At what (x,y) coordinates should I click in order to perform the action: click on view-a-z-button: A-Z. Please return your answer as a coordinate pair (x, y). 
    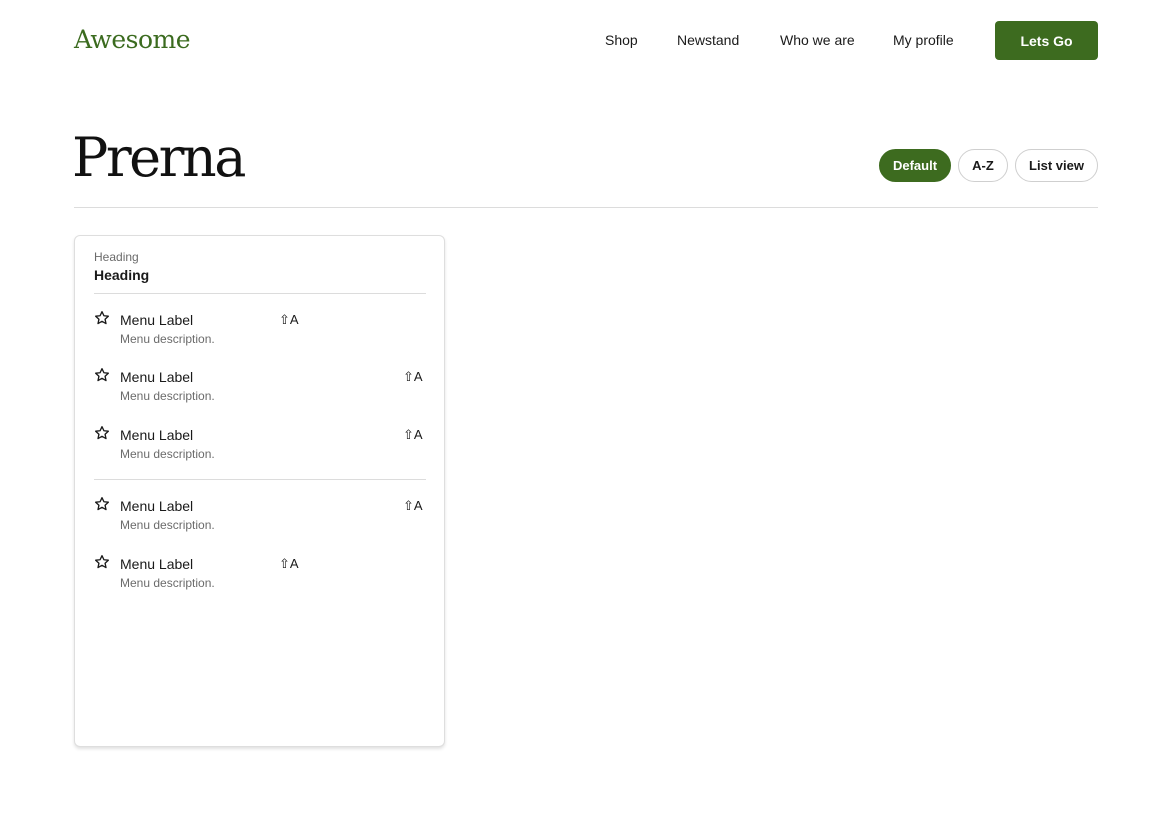
    Looking at the image, I should click on (983, 165).